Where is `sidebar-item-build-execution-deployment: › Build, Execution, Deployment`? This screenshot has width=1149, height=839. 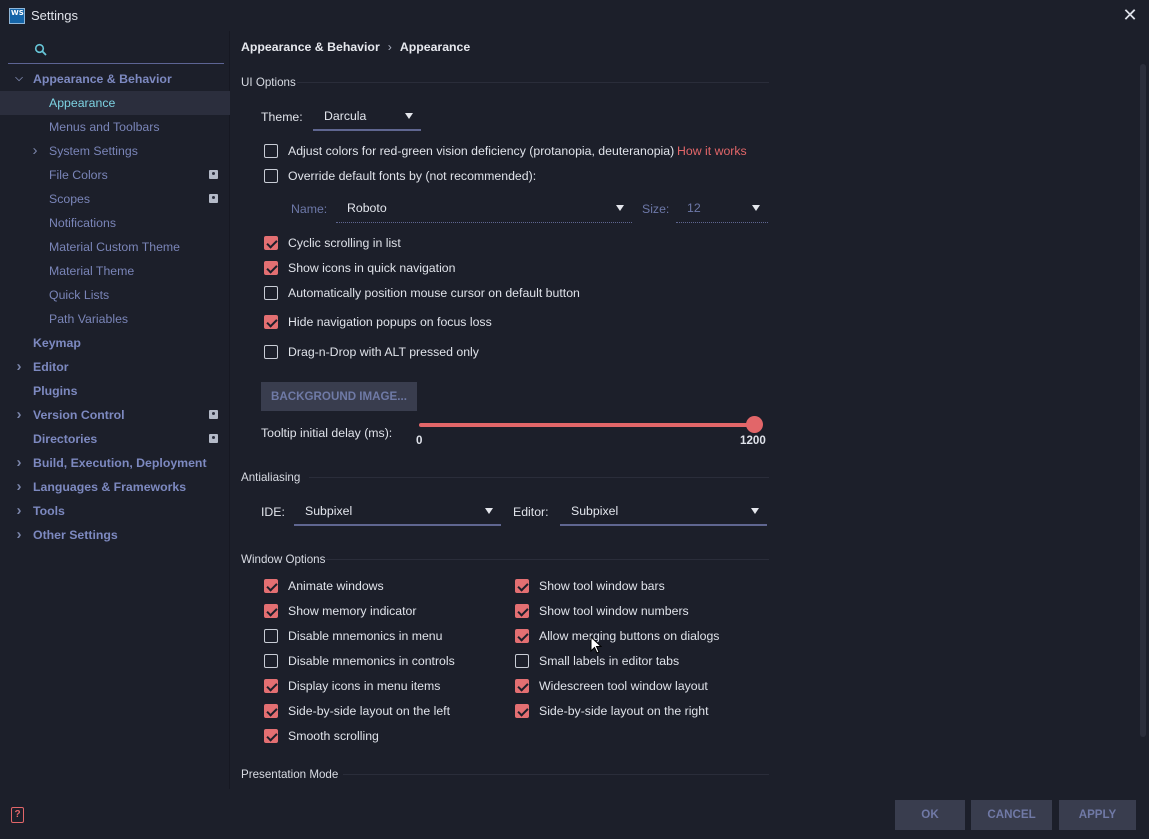 sidebar-item-build-execution-deployment: › Build, Execution, Deployment is located at coordinates (115, 463).